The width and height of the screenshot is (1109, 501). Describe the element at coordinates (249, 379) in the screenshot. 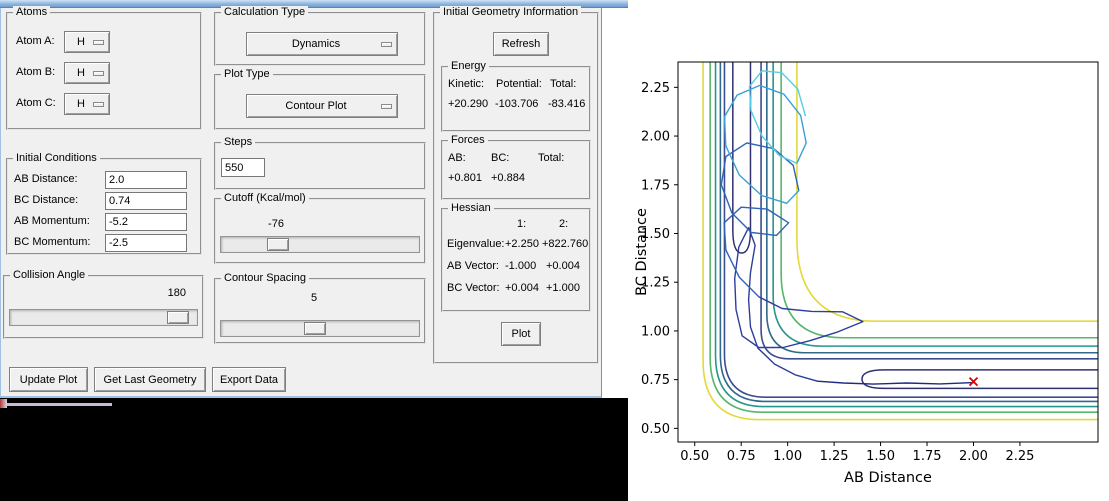

I see `export-data-button: Export Data` at that location.